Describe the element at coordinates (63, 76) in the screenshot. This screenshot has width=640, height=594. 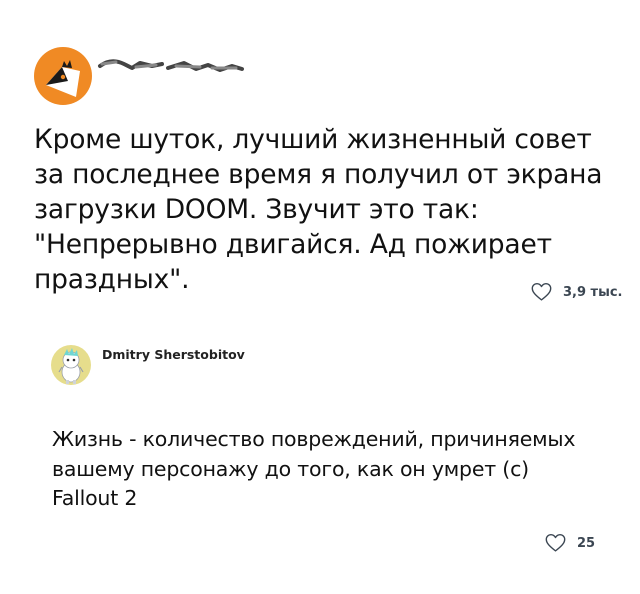
I see `post-author-avatar` at that location.